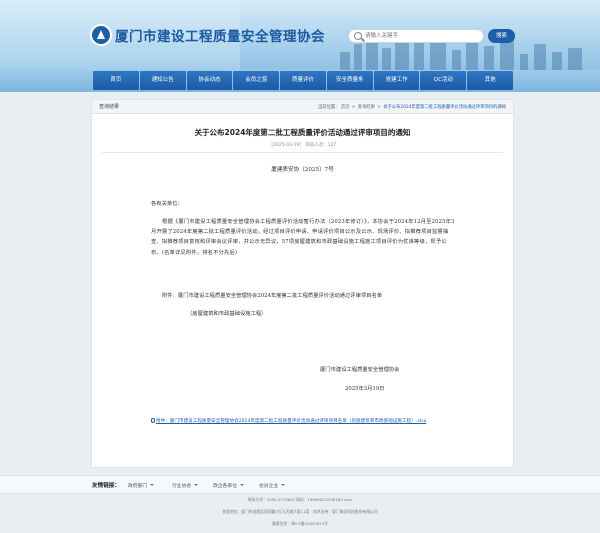 The width and height of the screenshot is (600, 533). What do you see at coordinates (328, 107) in the screenshot?
I see `breadcrumb-prefix: 当前位置：` at bounding box center [328, 107].